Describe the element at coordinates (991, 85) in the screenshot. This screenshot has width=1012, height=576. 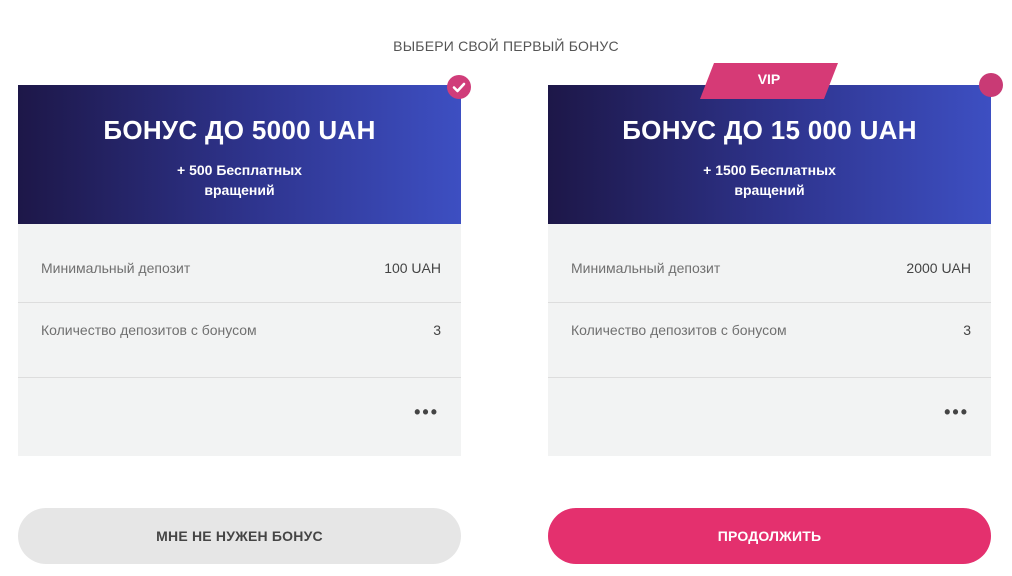
I see `radio-dot-icon` at that location.